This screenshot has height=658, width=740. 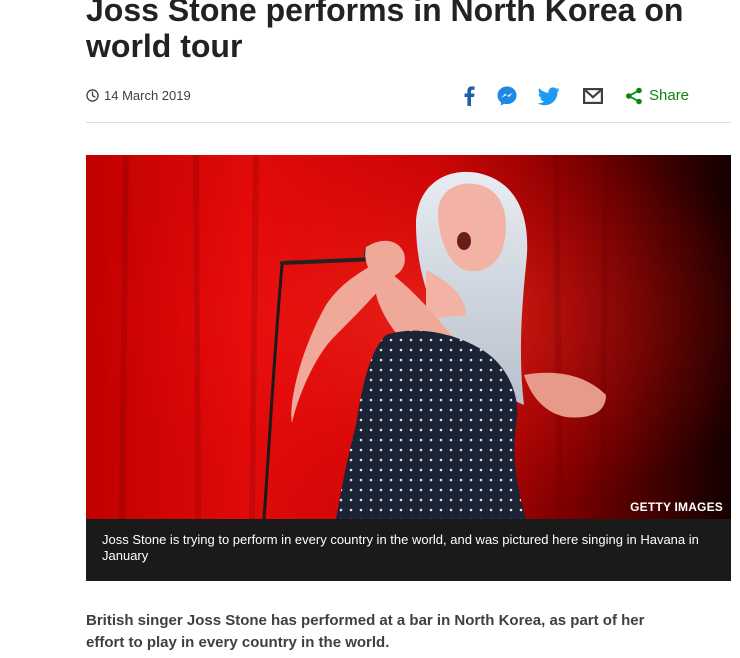 I want to click on share-button: Share, so click(x=666, y=96).